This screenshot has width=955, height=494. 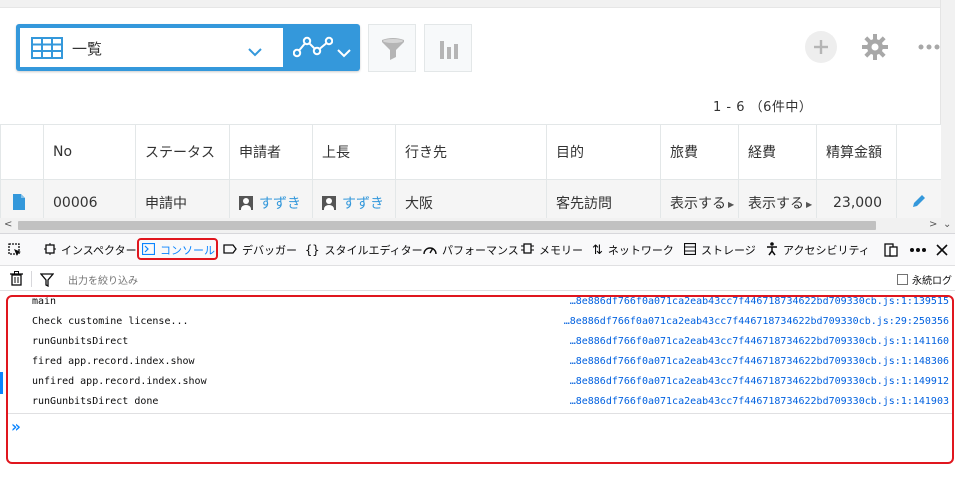 I want to click on expense-toggle: 表示する, so click(x=776, y=204).